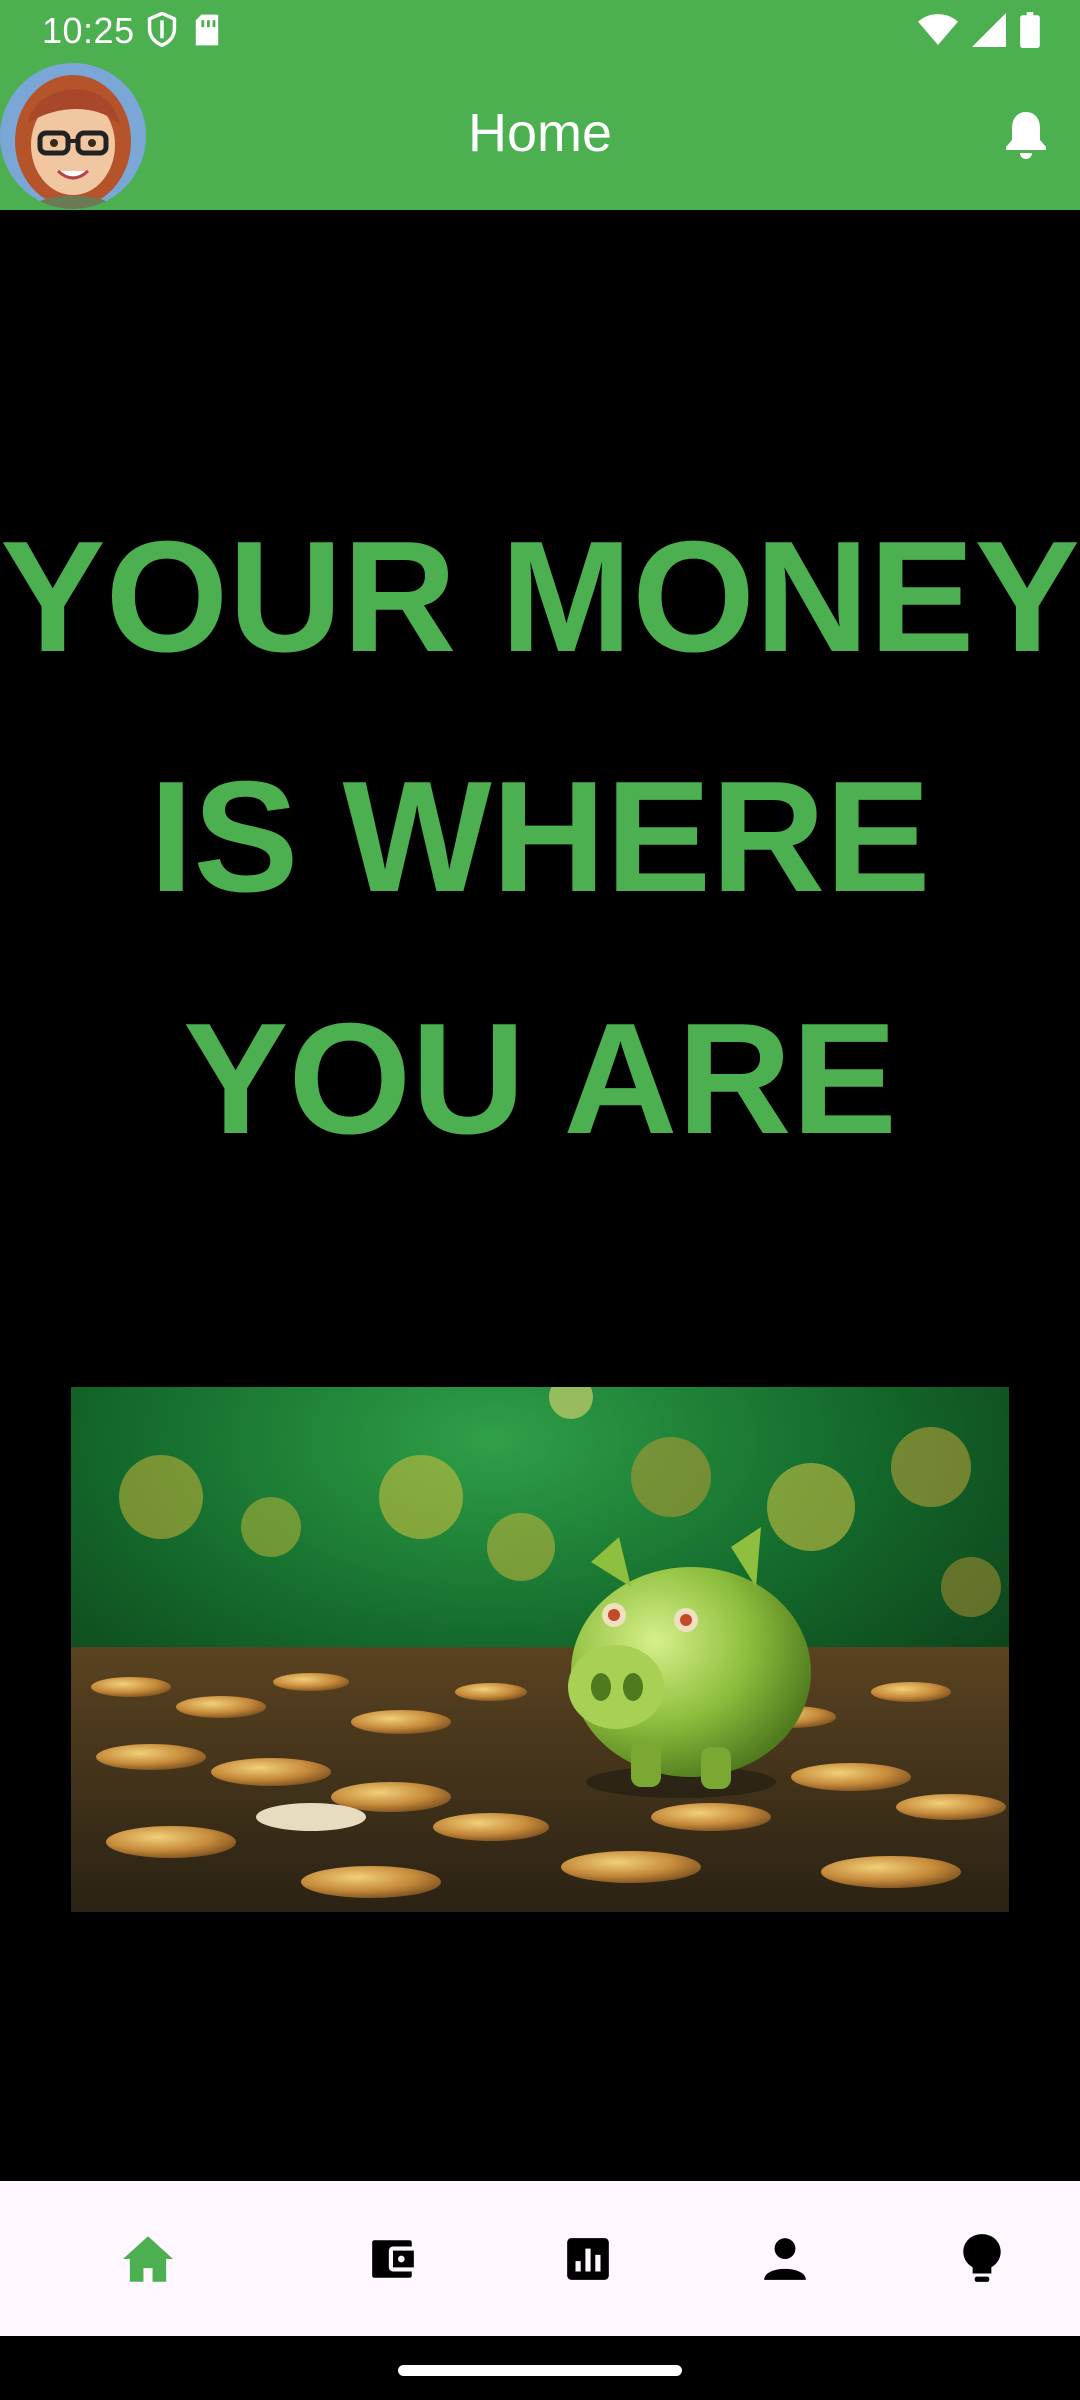  What do you see at coordinates (539, 1079) in the screenshot?
I see `hero-text-line-3: YOU ARE` at bounding box center [539, 1079].